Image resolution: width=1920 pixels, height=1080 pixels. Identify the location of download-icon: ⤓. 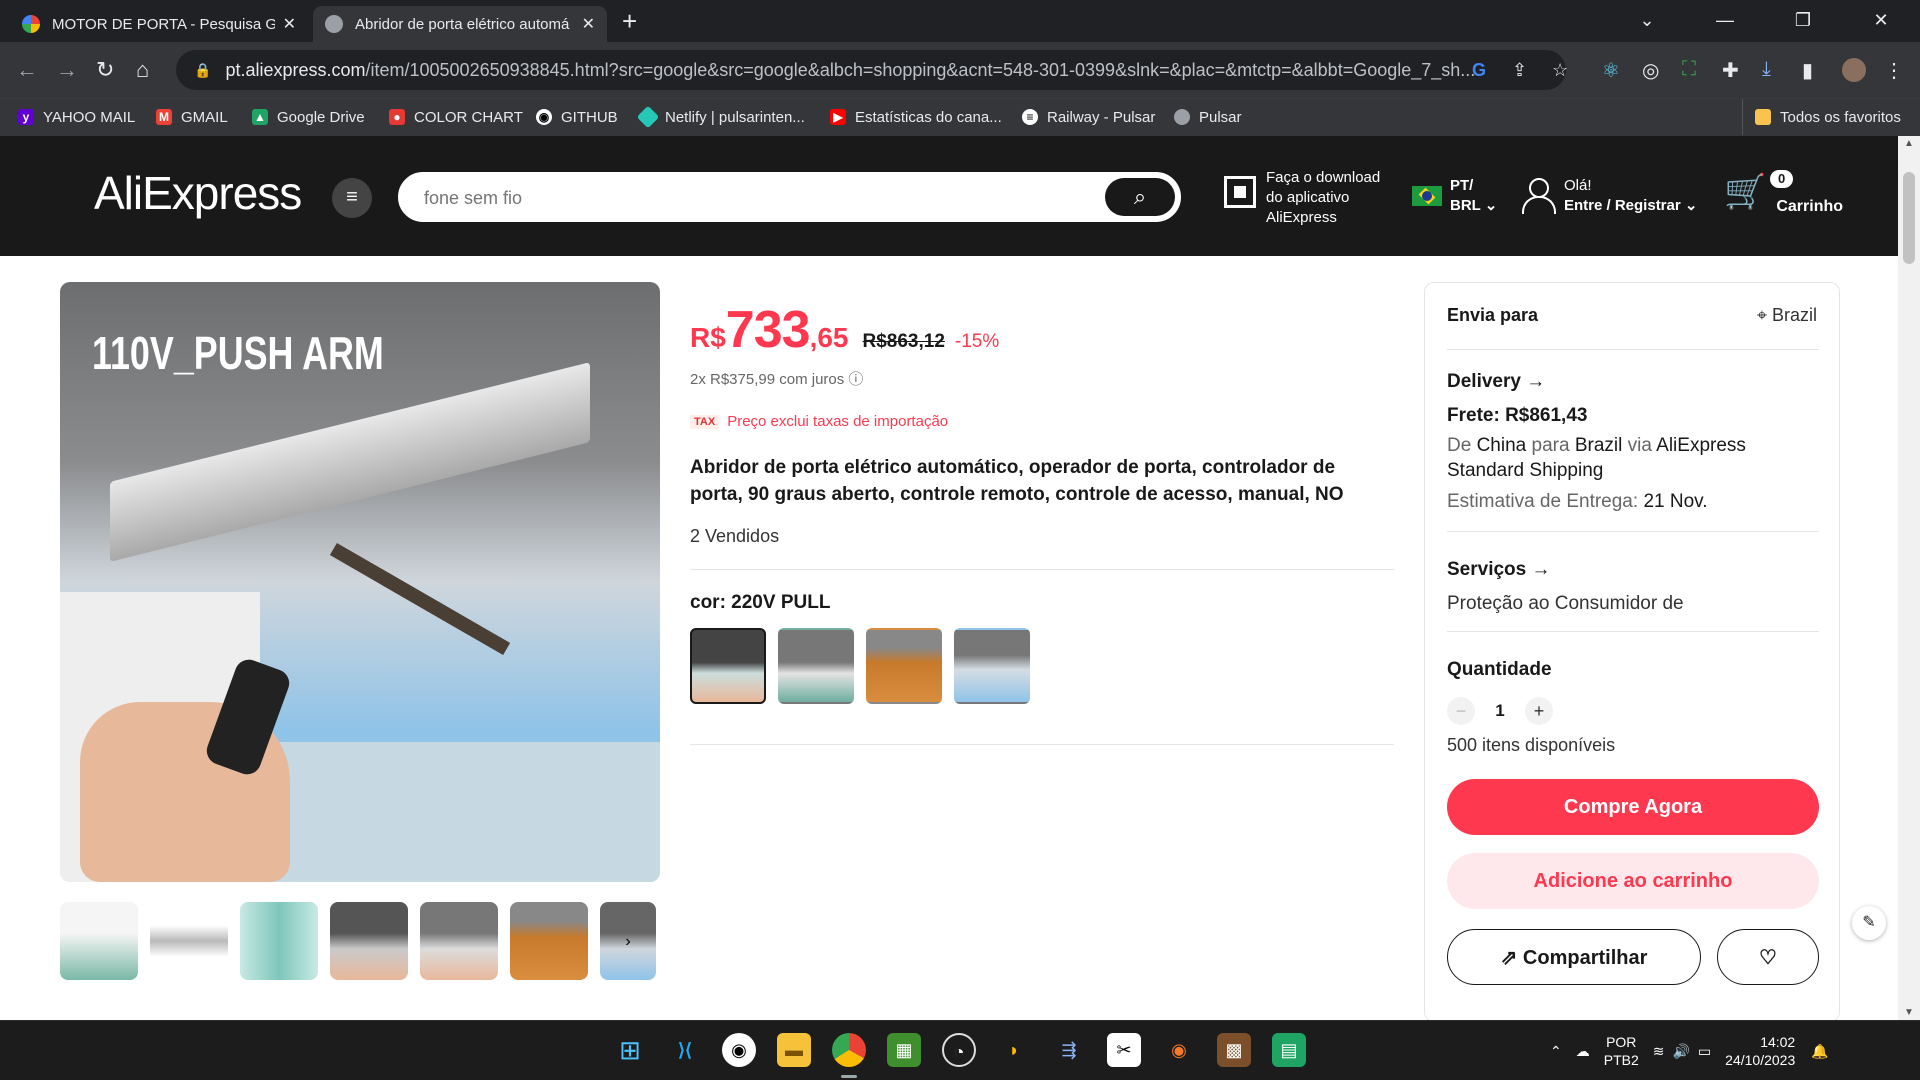
(1766, 69).